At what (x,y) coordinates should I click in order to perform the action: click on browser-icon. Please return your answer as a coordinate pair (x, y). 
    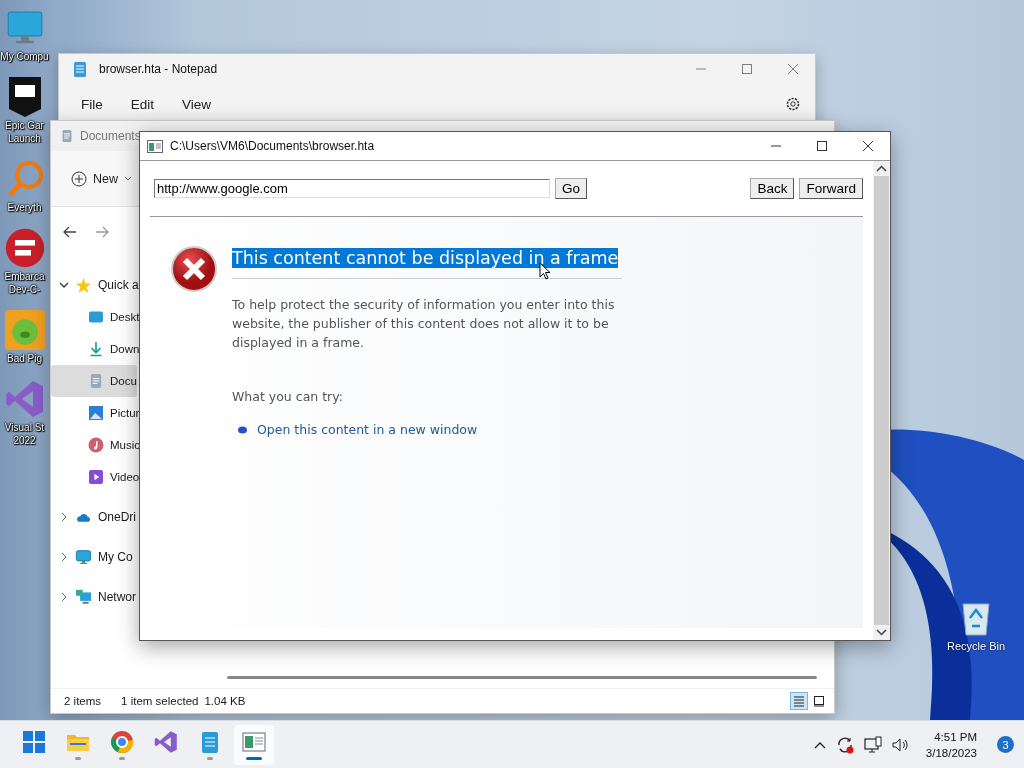
    Looking at the image, I should click on (122, 741).